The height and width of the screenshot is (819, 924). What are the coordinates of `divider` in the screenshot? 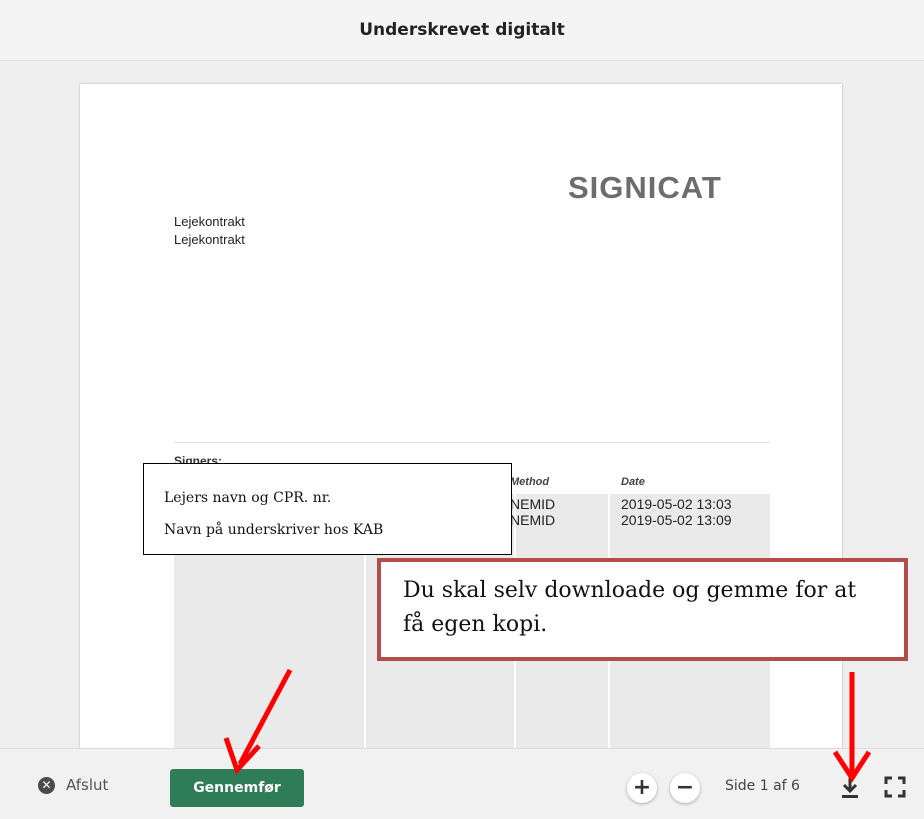 It's located at (472, 442).